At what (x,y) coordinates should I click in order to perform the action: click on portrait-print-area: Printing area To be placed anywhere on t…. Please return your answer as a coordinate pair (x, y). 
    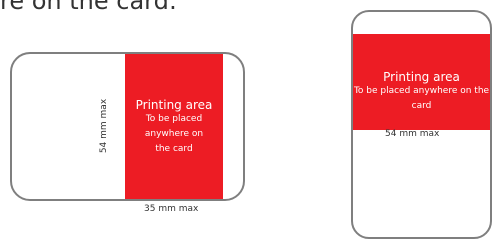
    Looking at the image, I should click on (421, 82).